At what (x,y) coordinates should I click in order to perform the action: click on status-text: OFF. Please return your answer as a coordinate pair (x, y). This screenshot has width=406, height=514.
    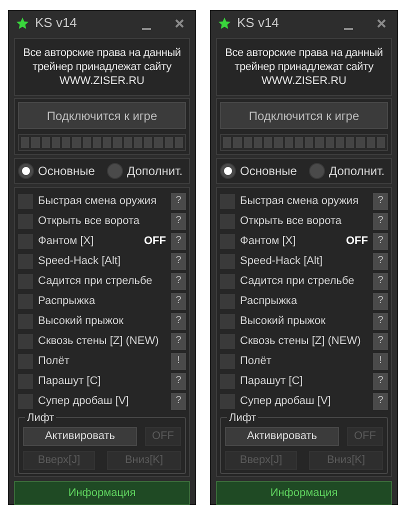
    Looking at the image, I should click on (357, 241).